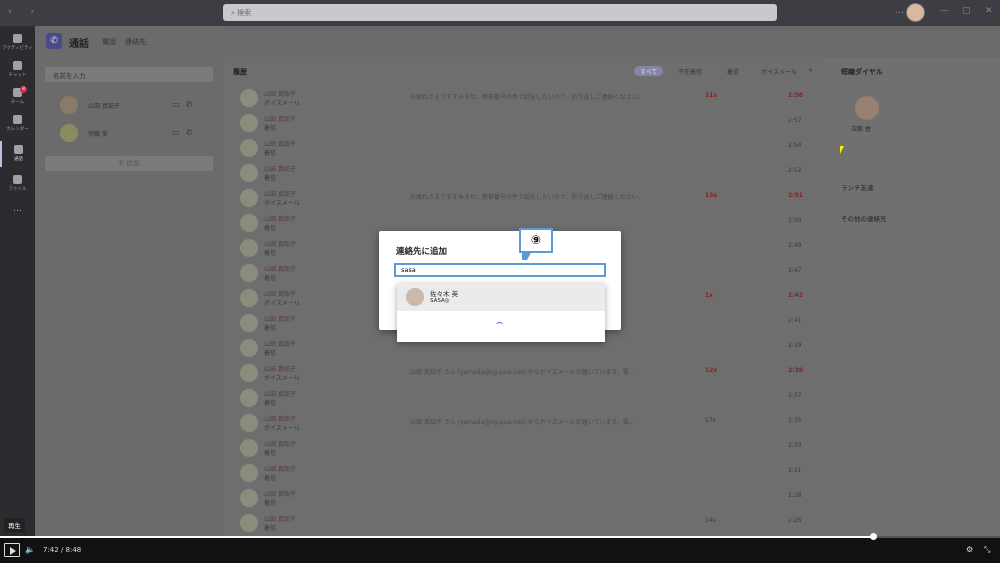  What do you see at coordinates (98, 134) in the screenshot?
I see `contact-name: 伊藤 実` at bounding box center [98, 134].